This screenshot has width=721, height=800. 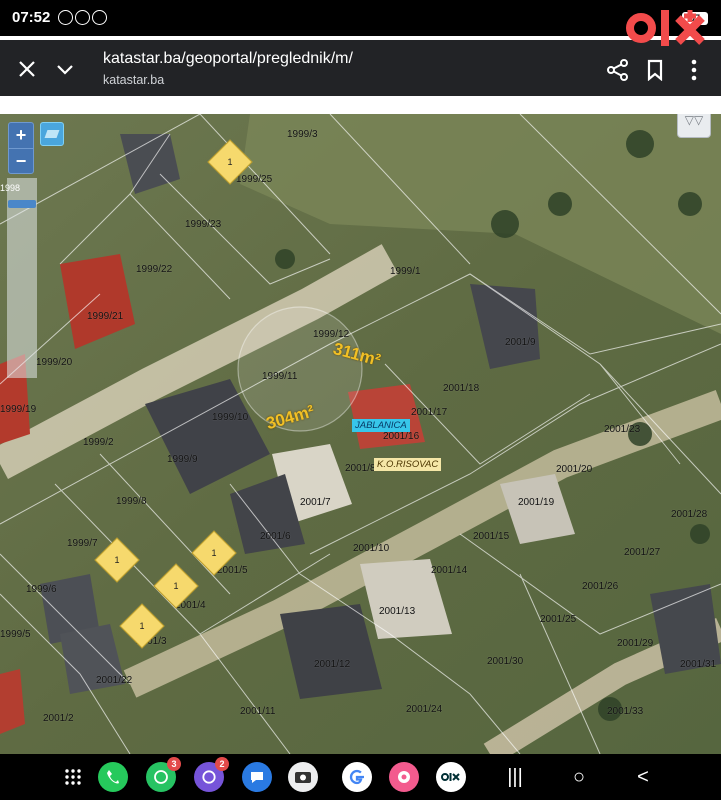 I want to click on parcel-label: 2001/17, so click(x=429, y=412).